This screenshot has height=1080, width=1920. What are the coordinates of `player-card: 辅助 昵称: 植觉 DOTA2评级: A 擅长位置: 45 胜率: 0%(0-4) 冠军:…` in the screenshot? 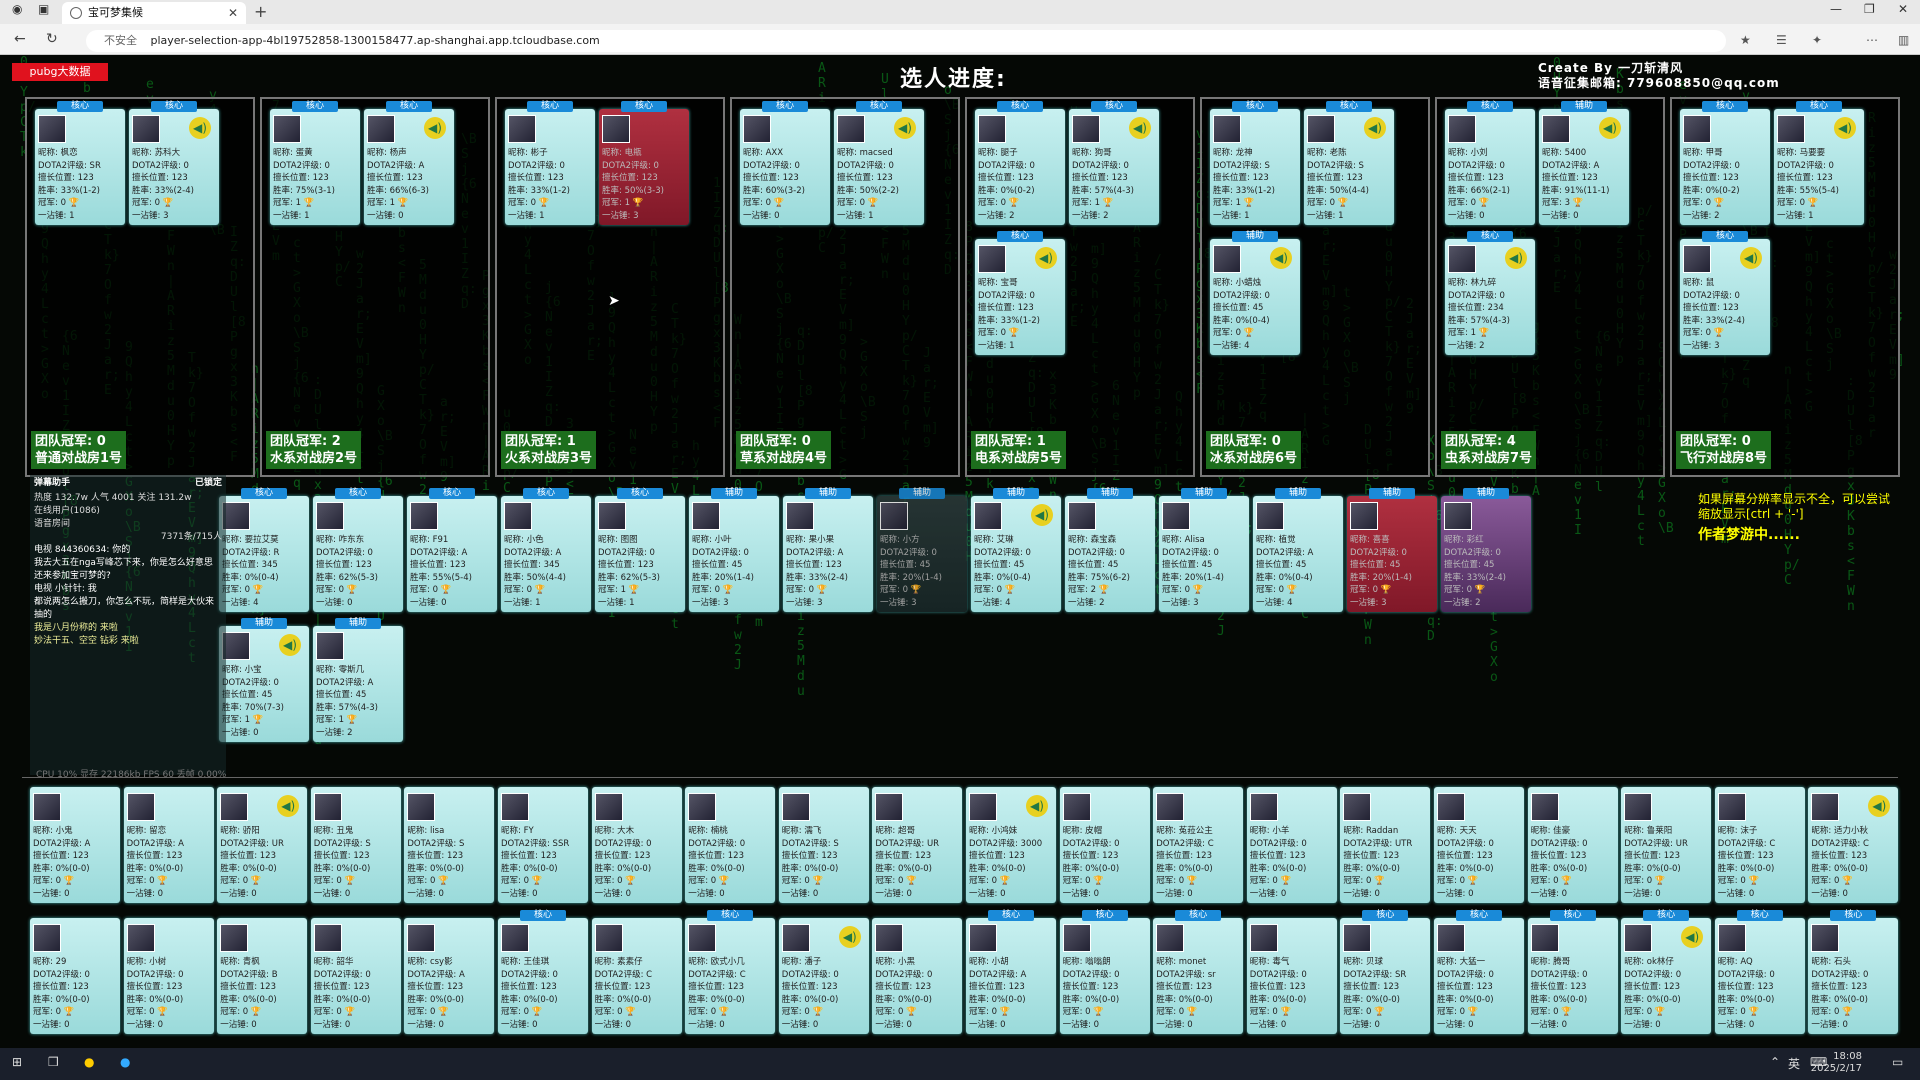 It's located at (1298, 550).